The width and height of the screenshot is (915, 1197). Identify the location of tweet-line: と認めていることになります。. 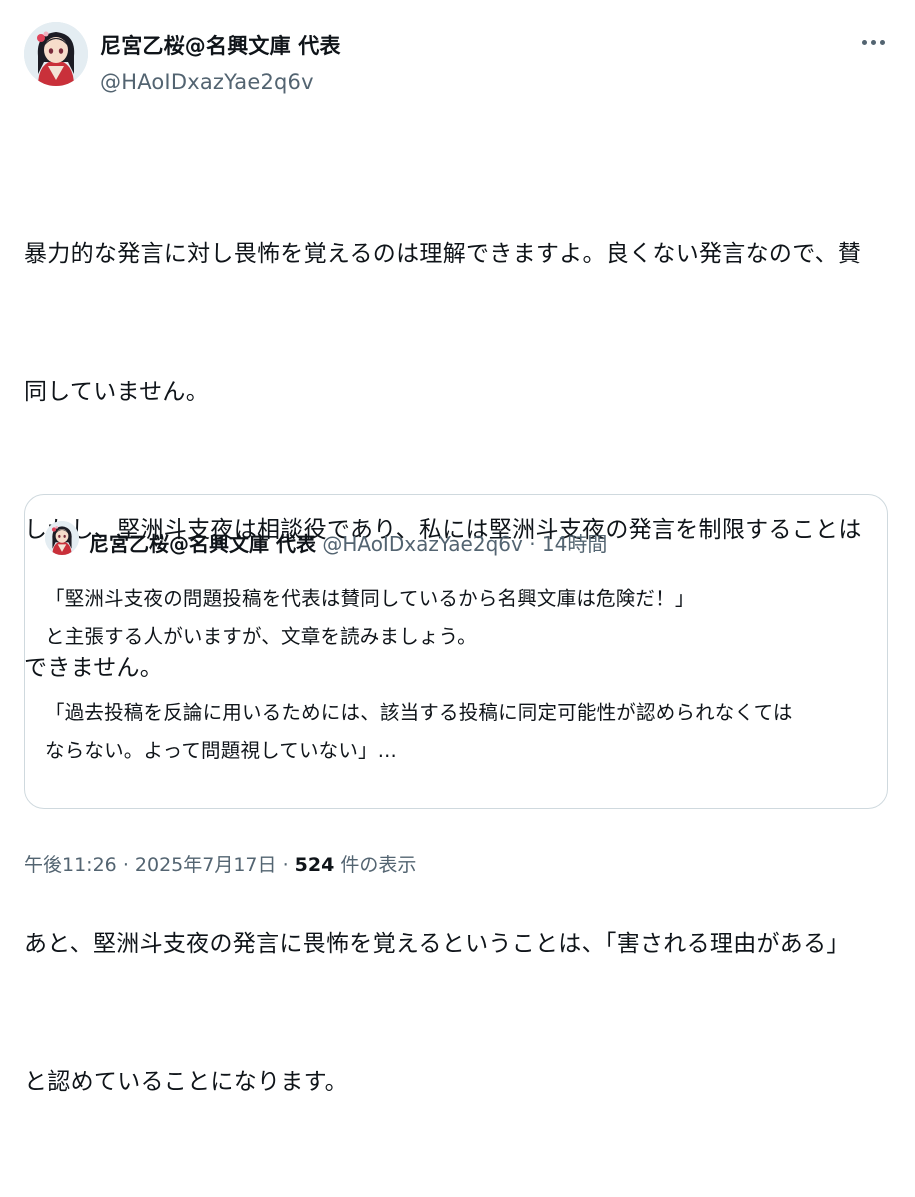
(186, 1082).